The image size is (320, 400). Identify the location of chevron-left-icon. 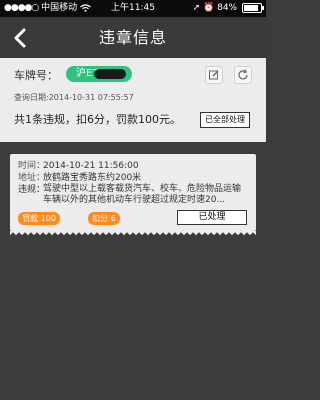
(20, 38).